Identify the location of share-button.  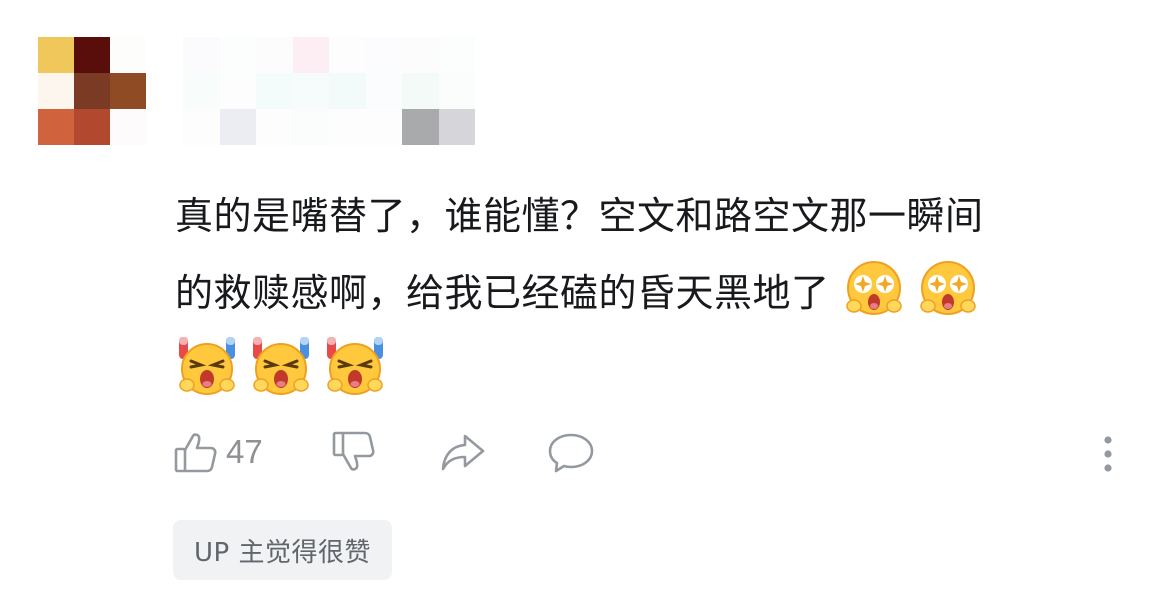
(463, 452).